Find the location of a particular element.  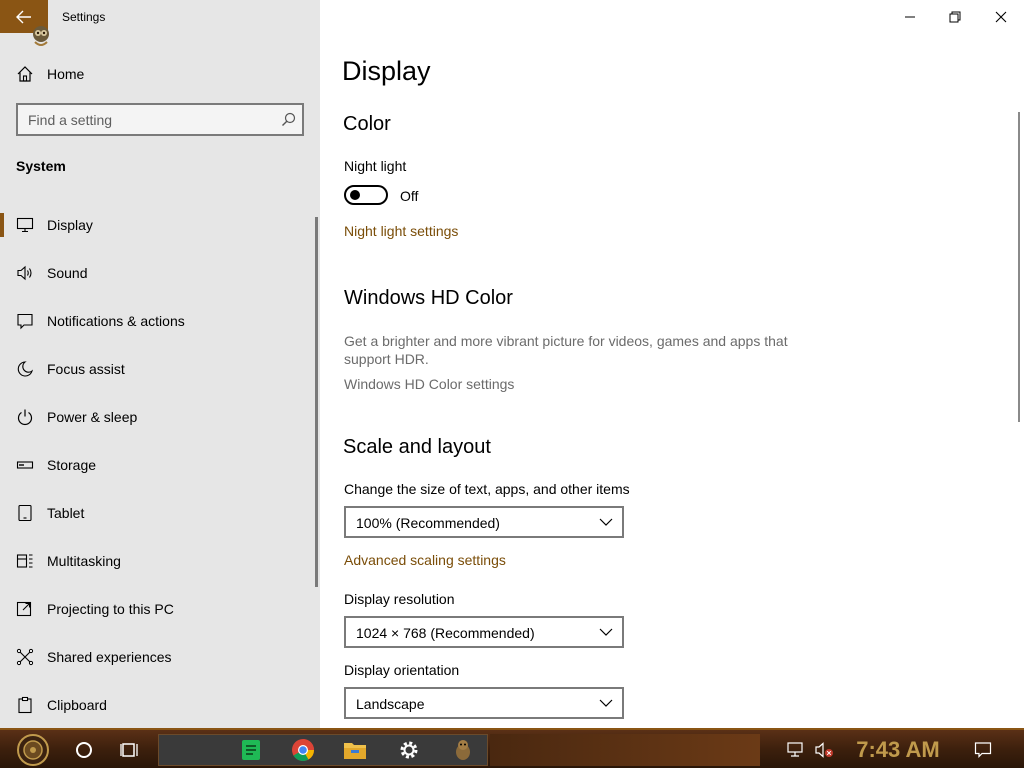

sidebar-item-label: Sound is located at coordinates (67, 273).